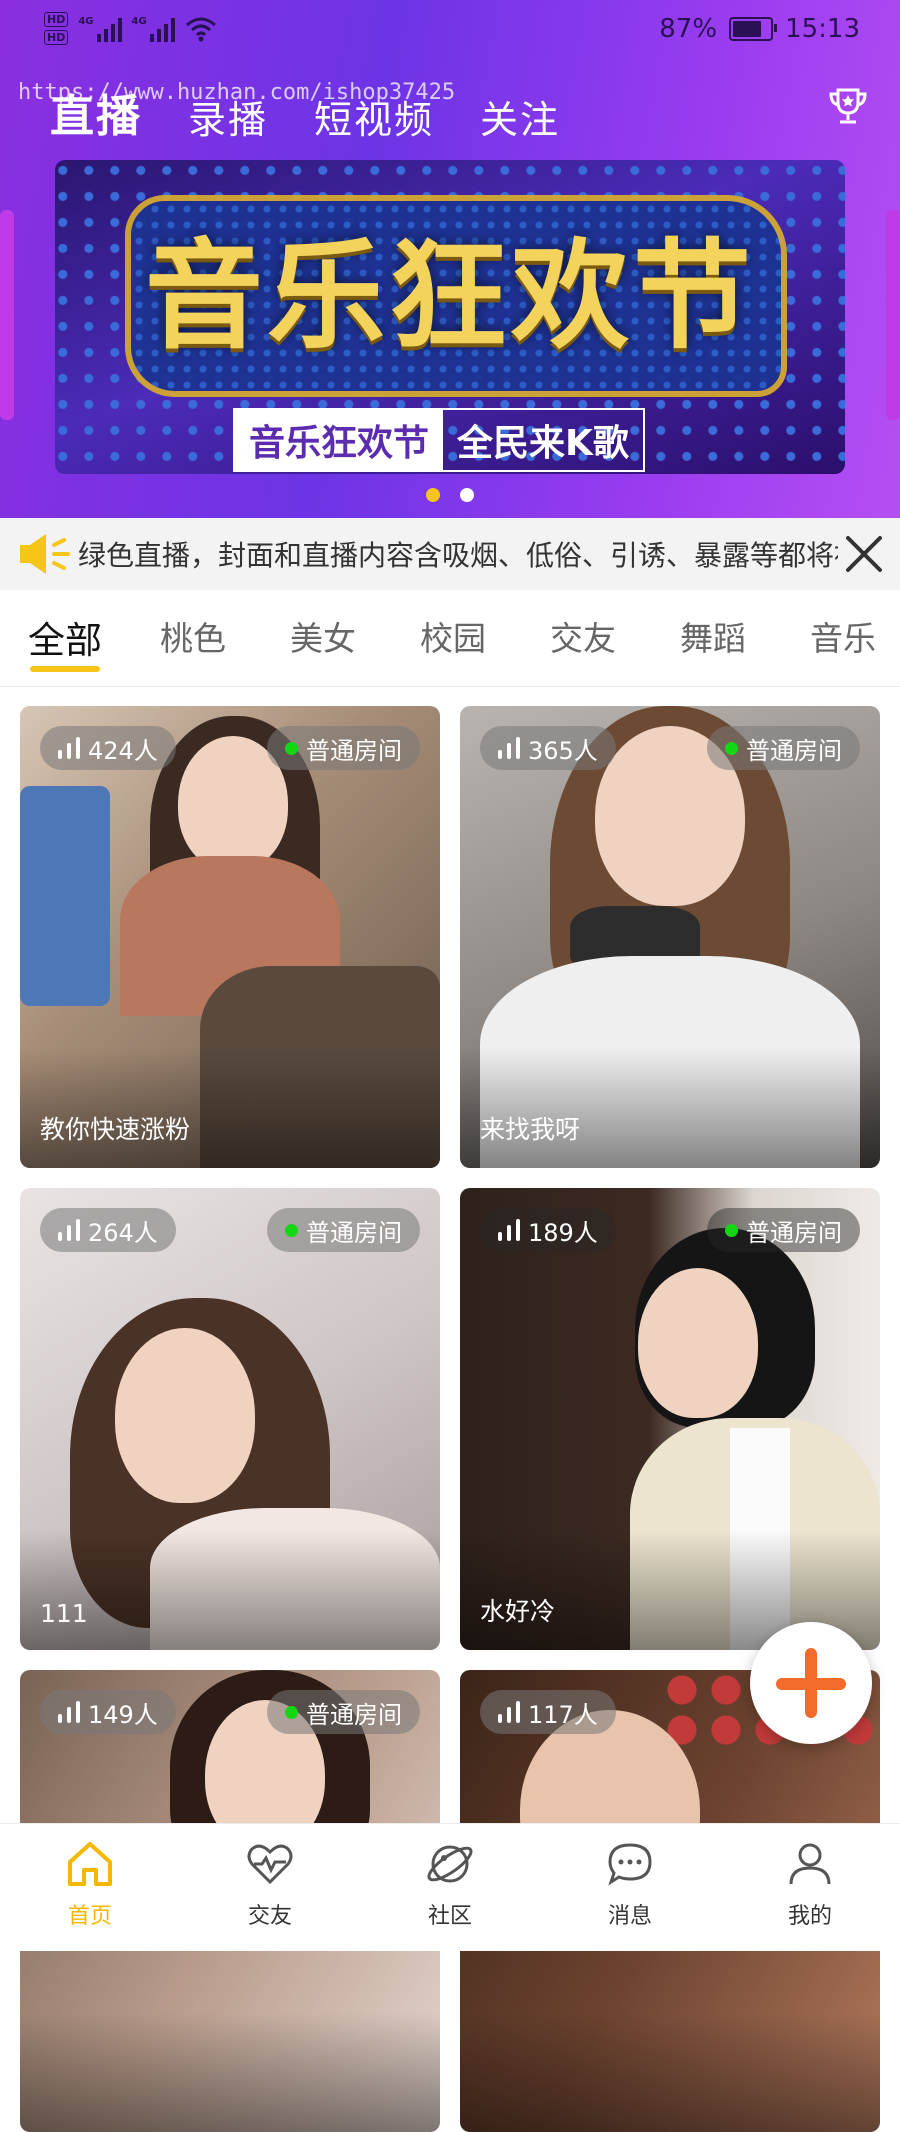 Image resolution: width=900 pixels, height=2132 pixels. Describe the element at coordinates (56, 28) in the screenshot. I see `hd-icon: HD HD` at that location.